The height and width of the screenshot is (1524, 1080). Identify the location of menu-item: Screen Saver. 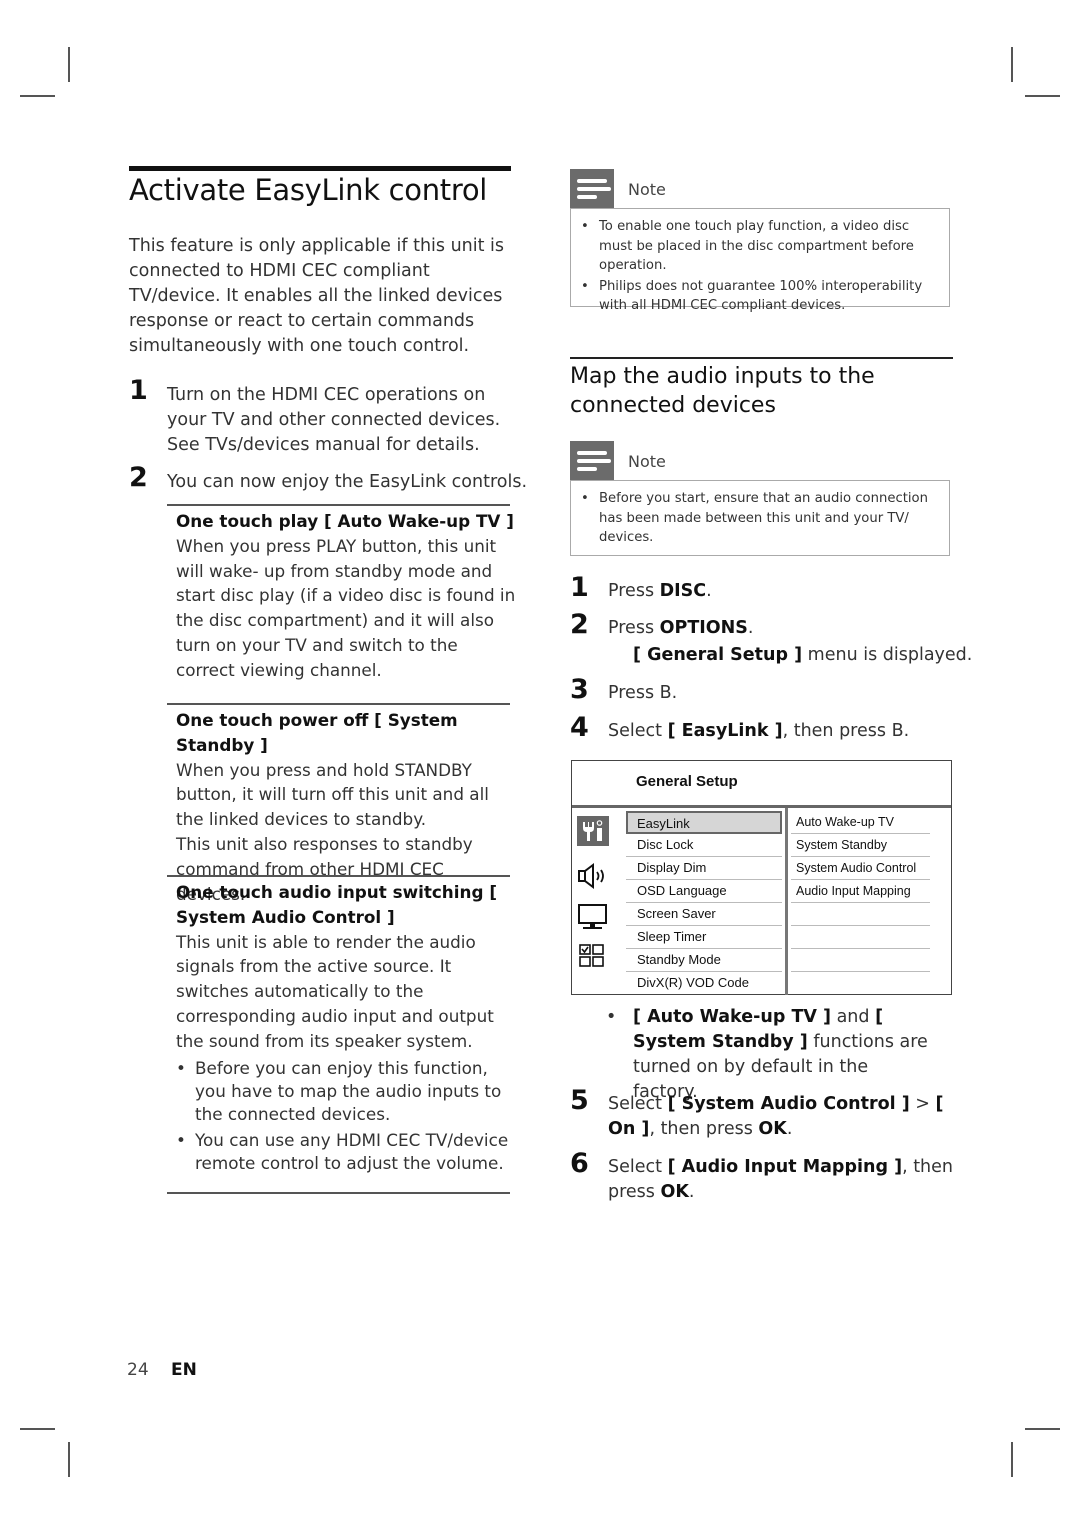
(704, 914).